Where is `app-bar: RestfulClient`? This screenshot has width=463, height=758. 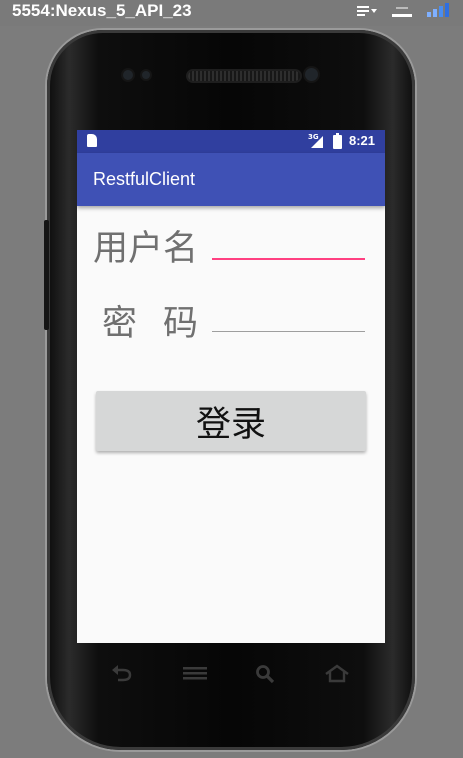
app-bar: RestfulClient is located at coordinates (231, 179).